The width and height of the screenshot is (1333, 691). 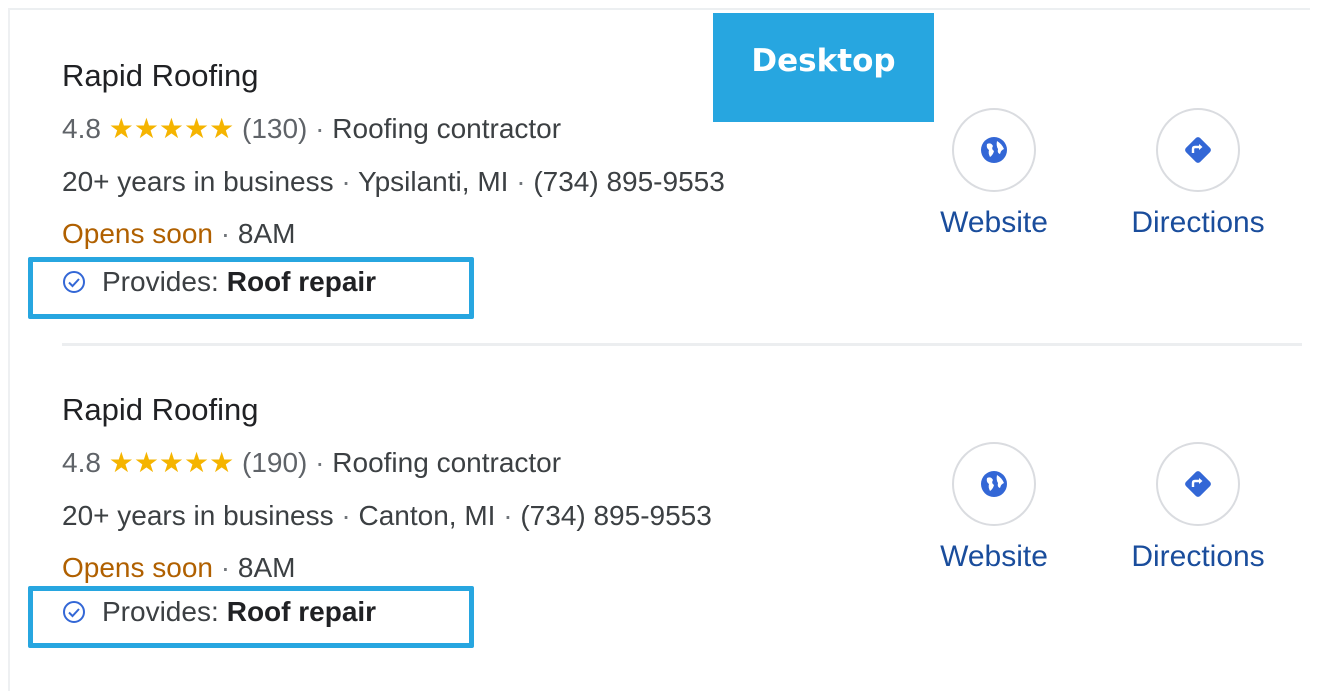 What do you see at coordinates (433, 181) in the screenshot?
I see `business-location: Ypsilanti, MI` at bounding box center [433, 181].